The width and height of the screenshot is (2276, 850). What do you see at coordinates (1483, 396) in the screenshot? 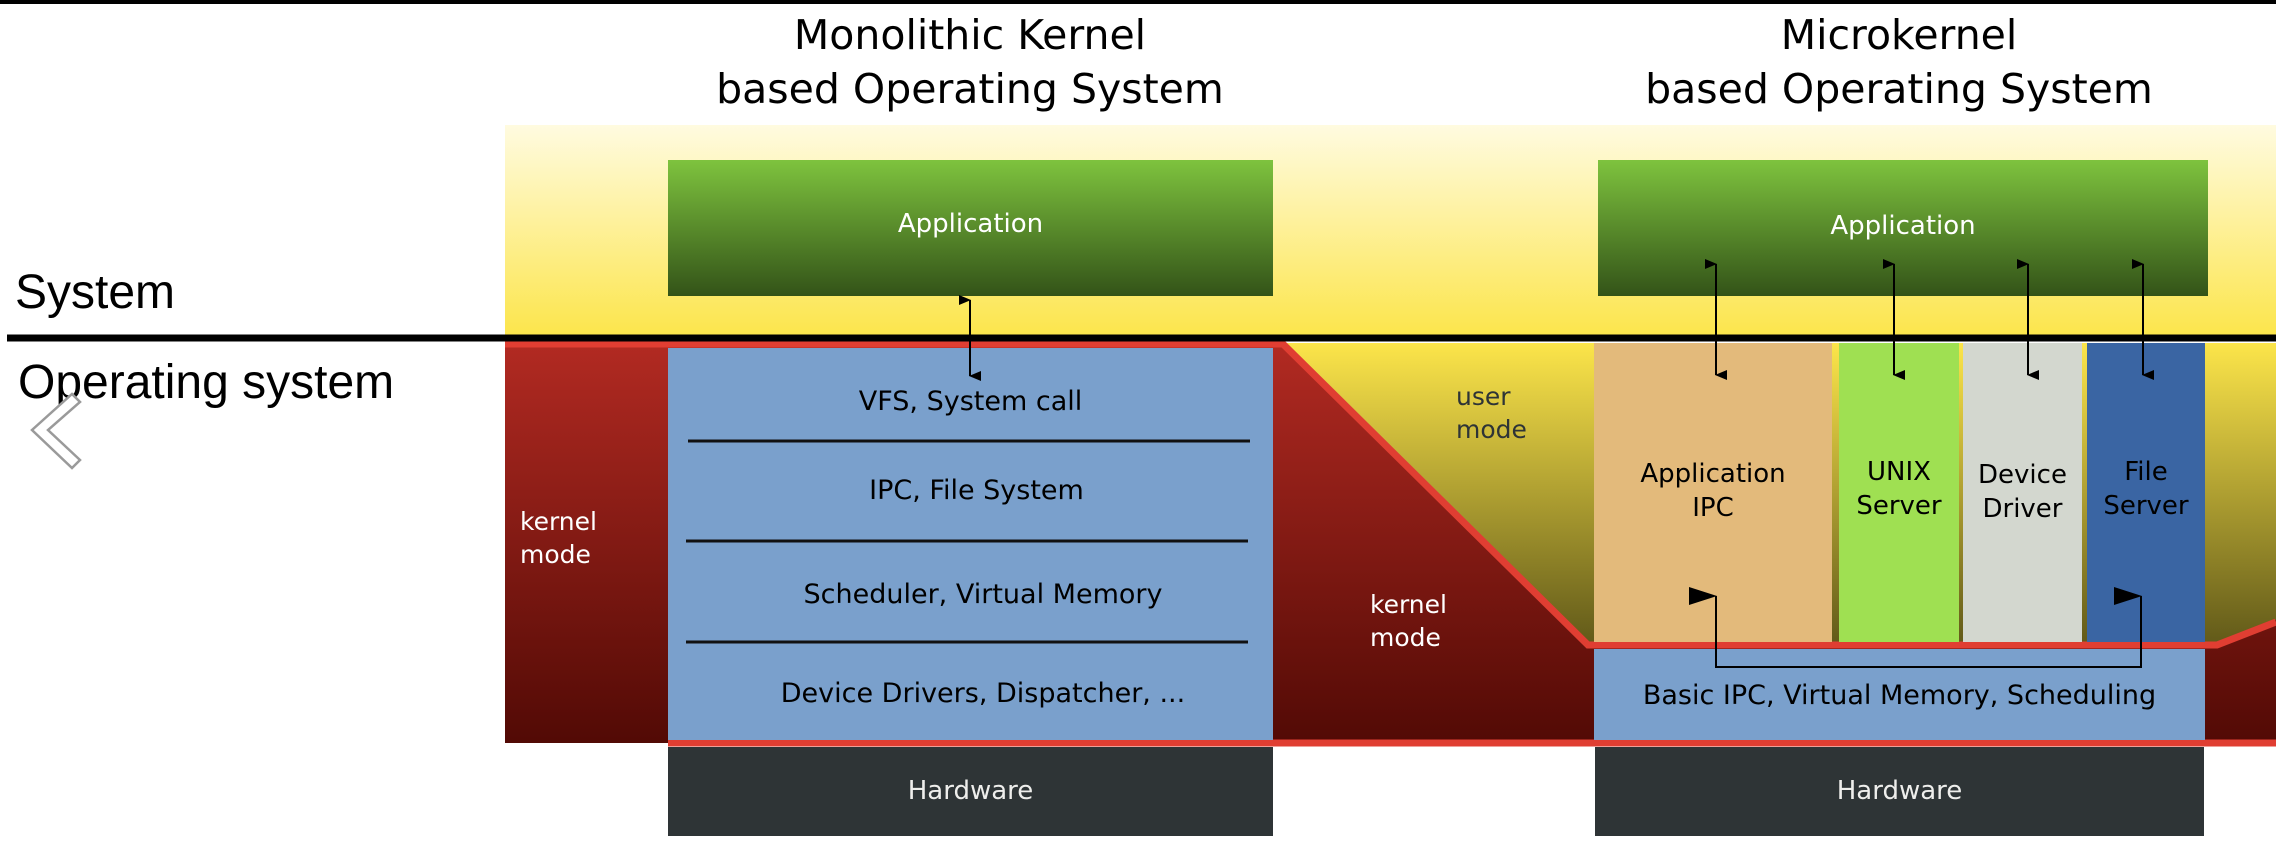
I see `user-mode-line-1: user` at bounding box center [1483, 396].